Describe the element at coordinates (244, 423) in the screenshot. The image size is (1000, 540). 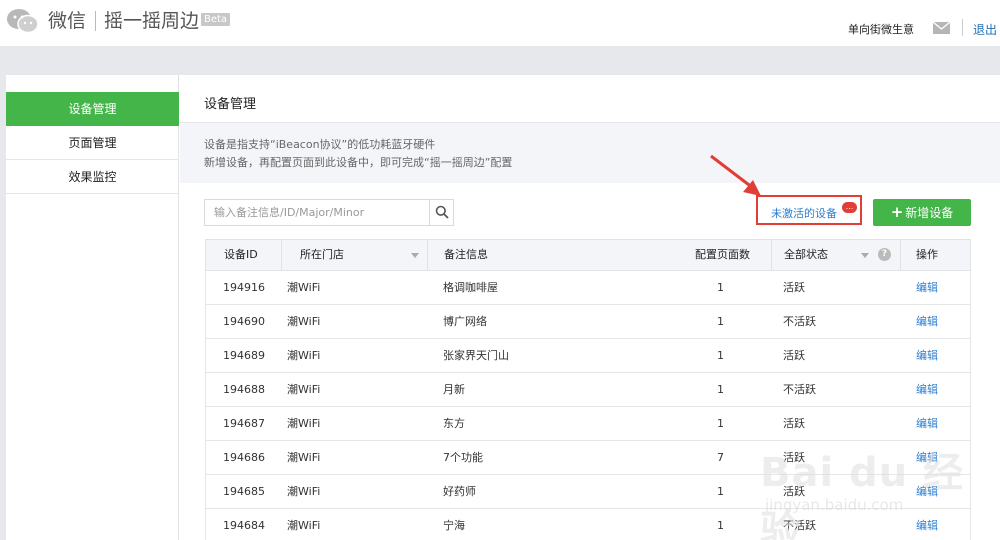
I see `cell-device-id: 194687` at that location.